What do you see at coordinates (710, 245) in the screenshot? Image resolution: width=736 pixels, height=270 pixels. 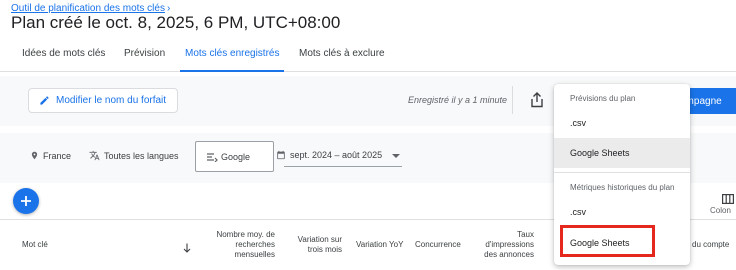 I see `column-header-account: du compte` at bounding box center [710, 245].